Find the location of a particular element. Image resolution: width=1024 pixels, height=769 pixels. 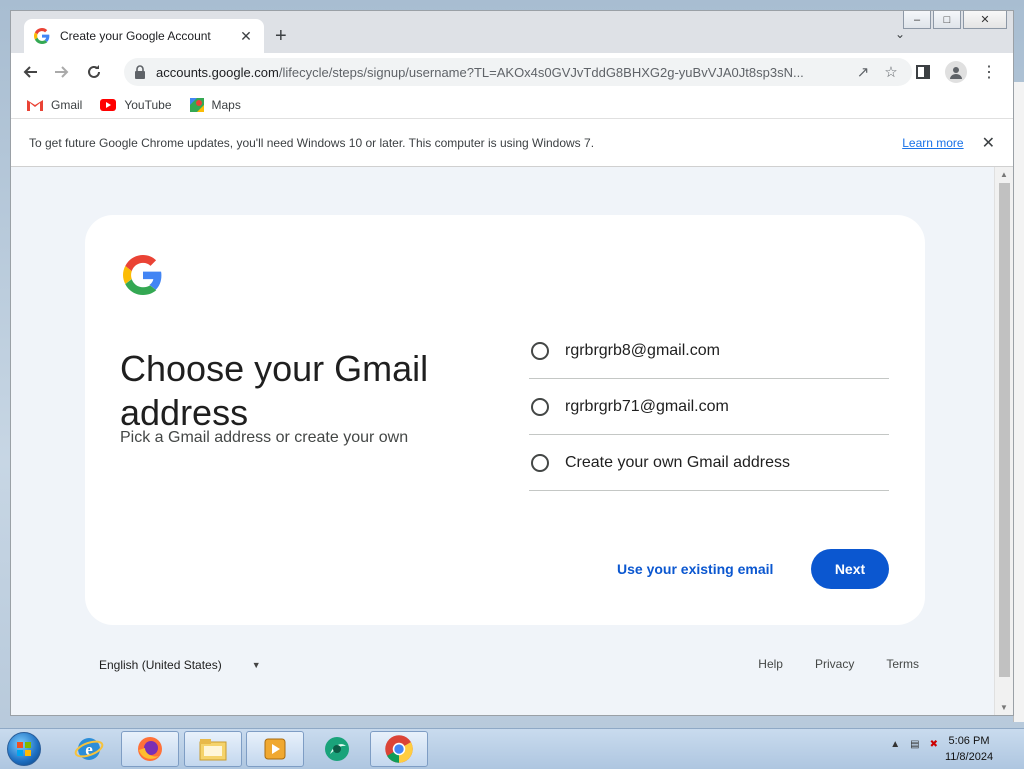

clock-time: 5:06 PM is located at coordinates (969, 741).